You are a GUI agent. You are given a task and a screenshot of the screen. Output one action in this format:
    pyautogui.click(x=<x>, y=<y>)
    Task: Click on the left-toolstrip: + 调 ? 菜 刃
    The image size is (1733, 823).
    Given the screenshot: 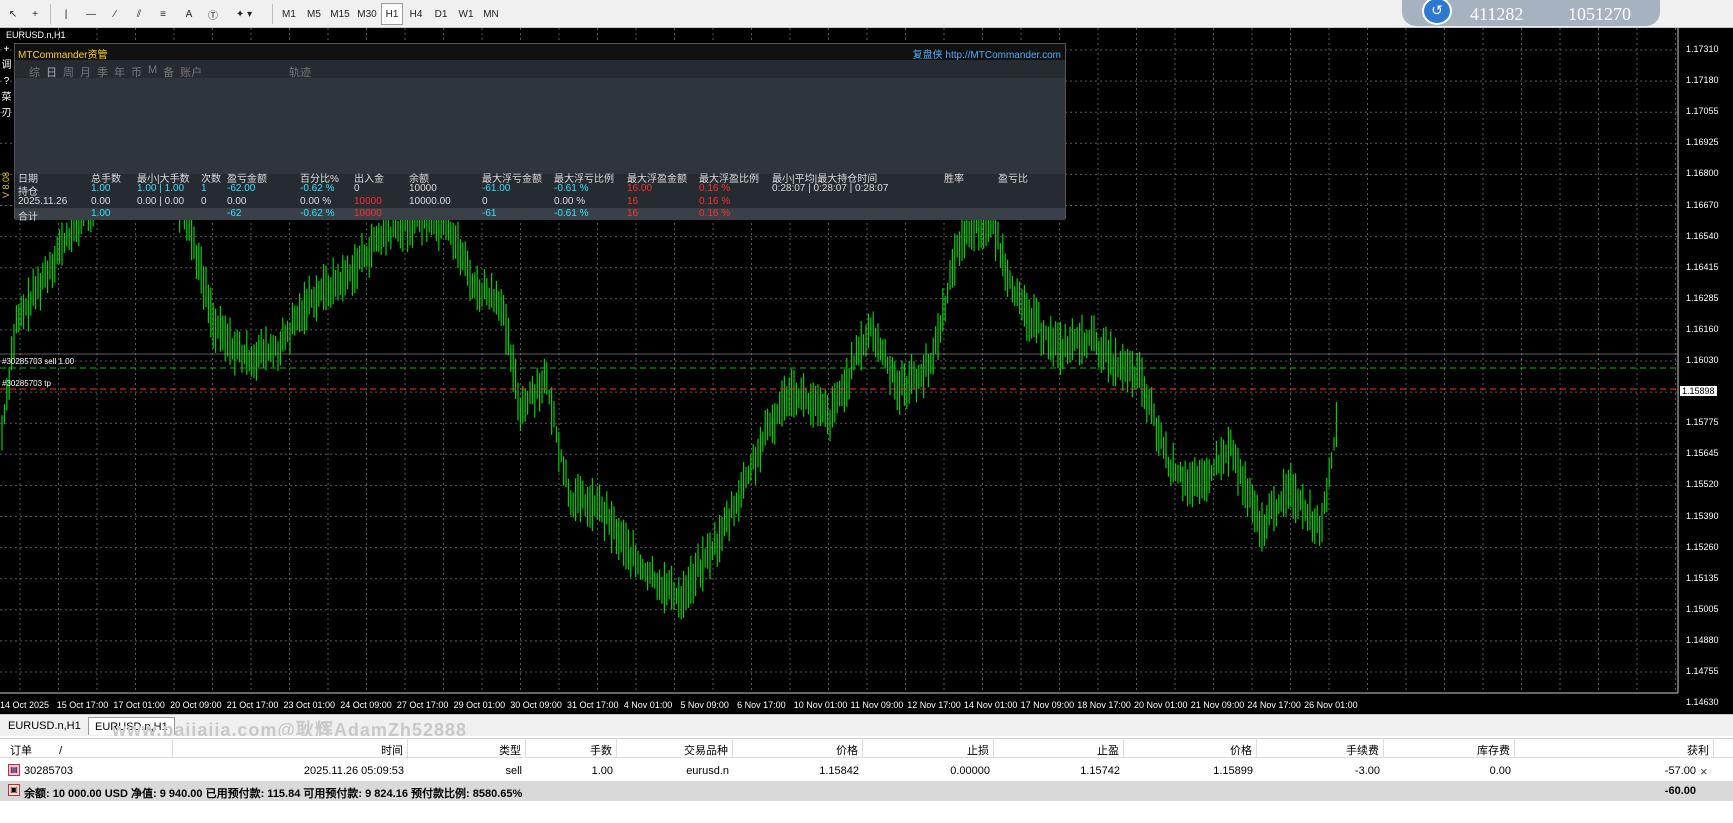 What is the action you would take?
    pyautogui.click(x=6, y=82)
    